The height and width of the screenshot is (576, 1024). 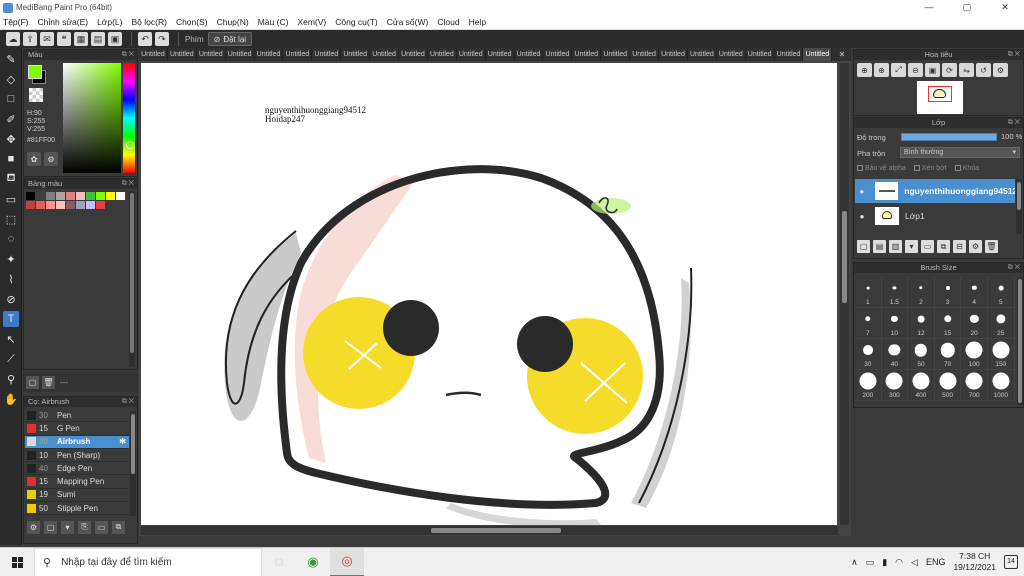 I want to click on brush-size-option: 4, so click(x=974, y=292).